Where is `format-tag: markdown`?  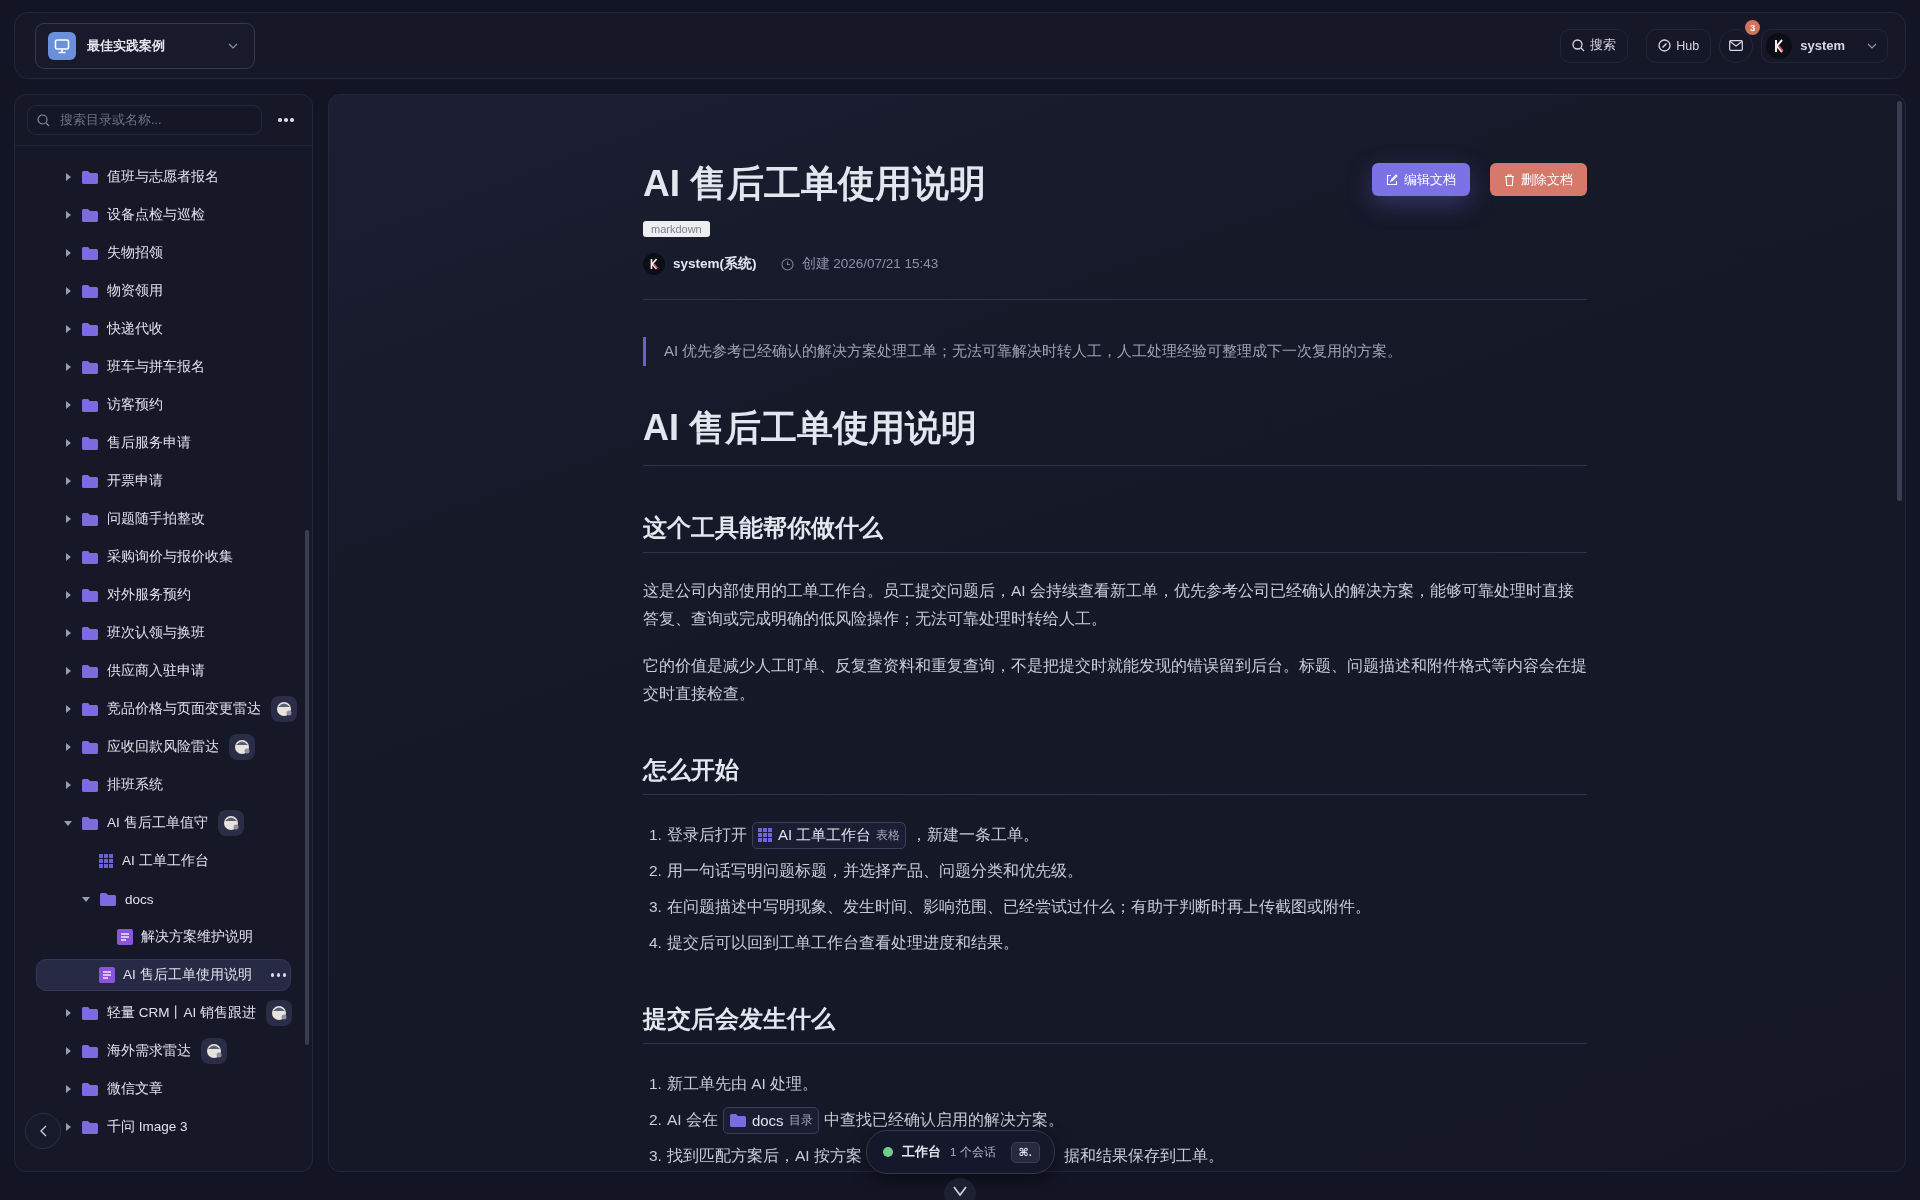
format-tag: markdown is located at coordinates (676, 229).